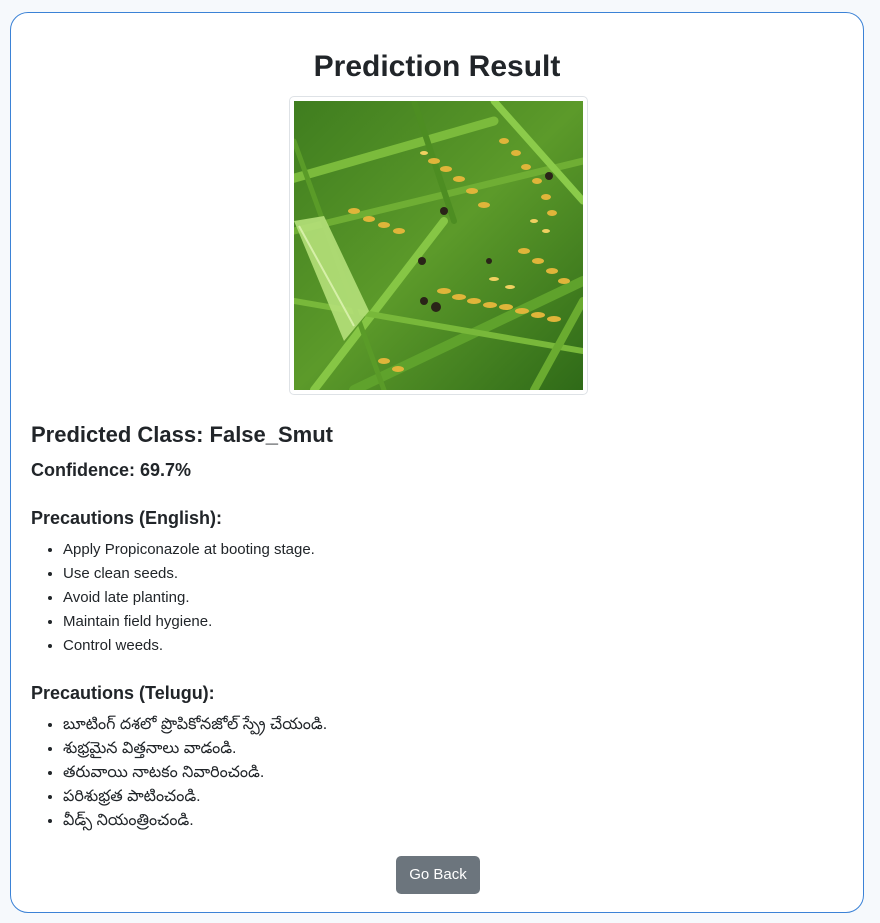 The height and width of the screenshot is (923, 880). What do you see at coordinates (438, 875) in the screenshot?
I see `go-back-button: Go Back` at bounding box center [438, 875].